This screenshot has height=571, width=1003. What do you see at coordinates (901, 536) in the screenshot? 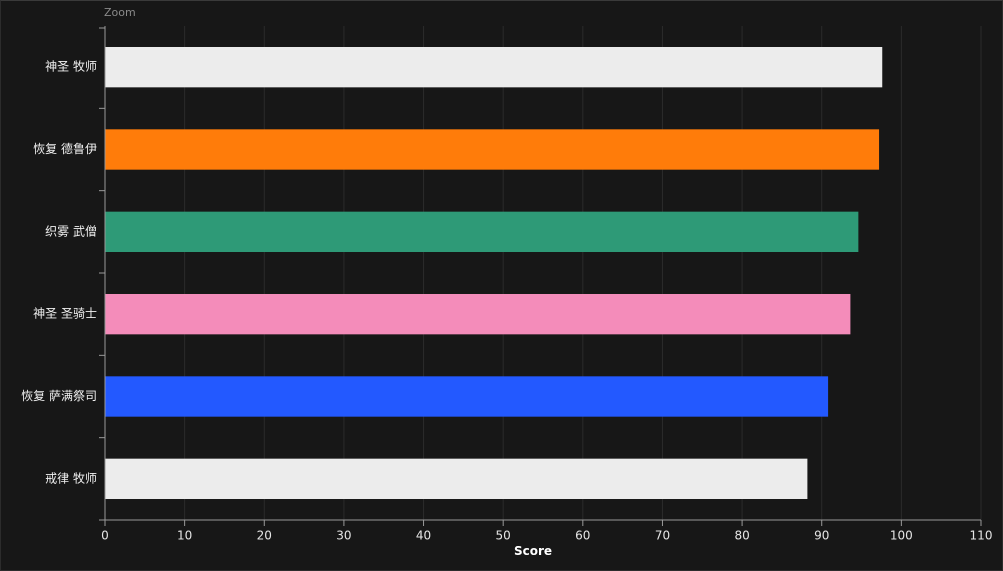
I see `x-tick-label: 100` at bounding box center [901, 536].